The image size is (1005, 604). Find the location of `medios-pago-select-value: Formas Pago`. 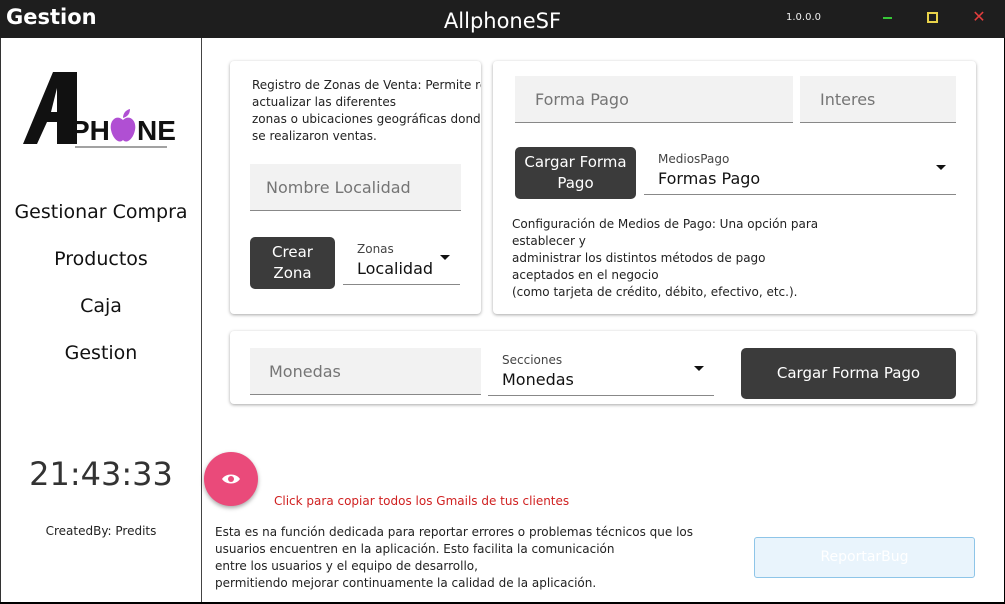

medios-pago-select-value: Formas Pago is located at coordinates (709, 178).